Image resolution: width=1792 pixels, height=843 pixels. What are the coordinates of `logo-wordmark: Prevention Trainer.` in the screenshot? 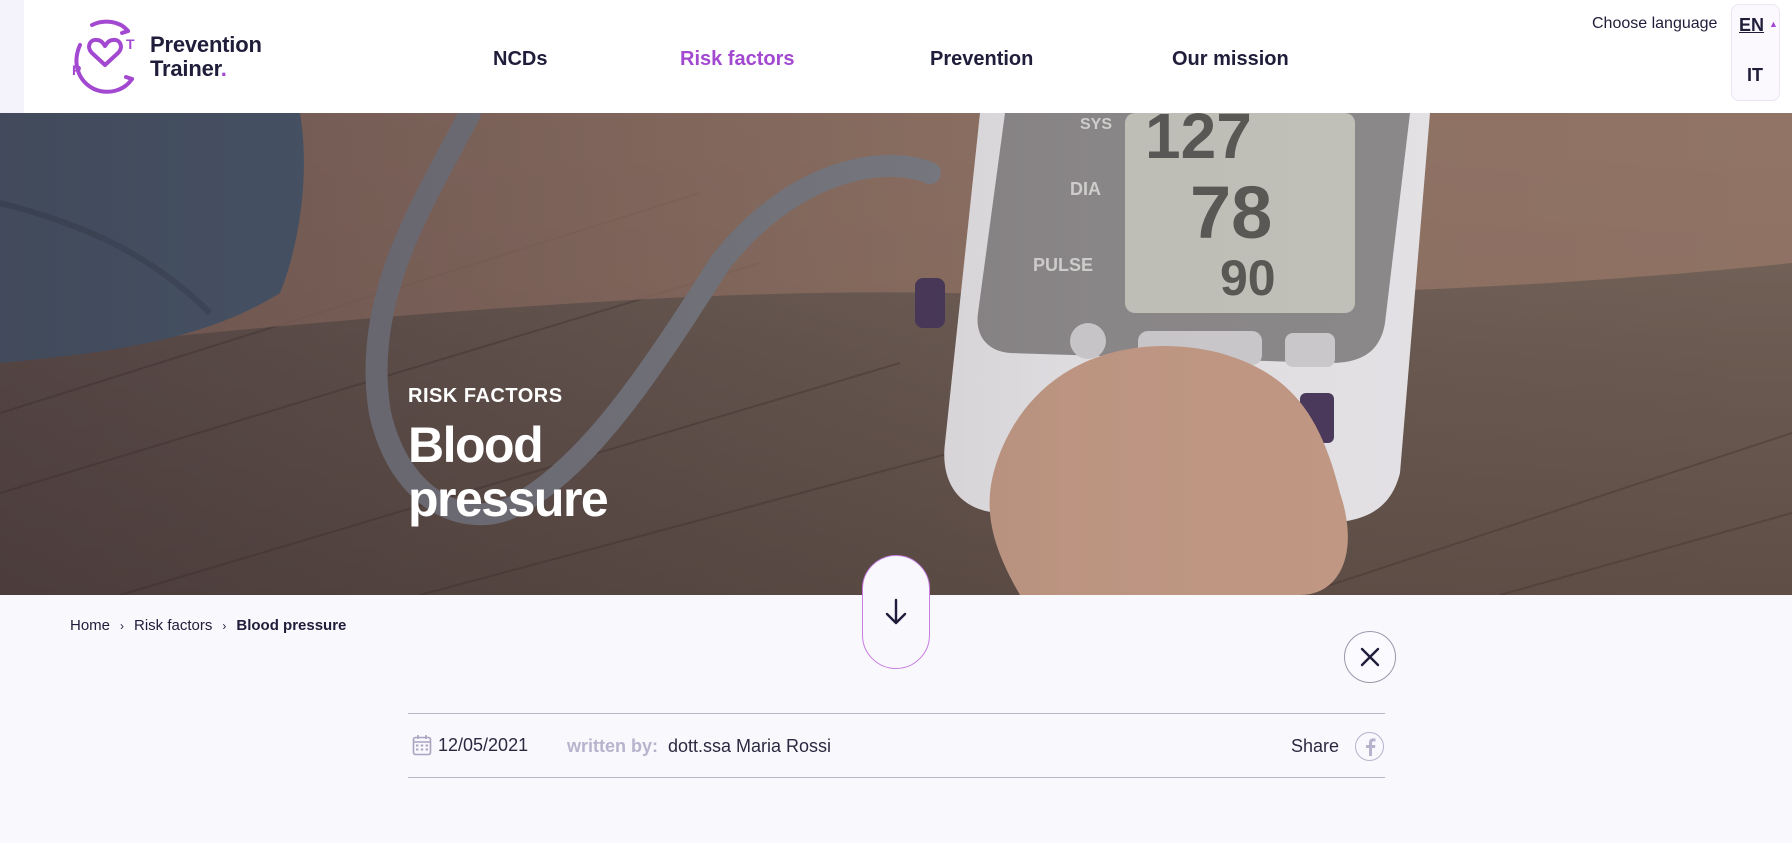 It's located at (206, 57).